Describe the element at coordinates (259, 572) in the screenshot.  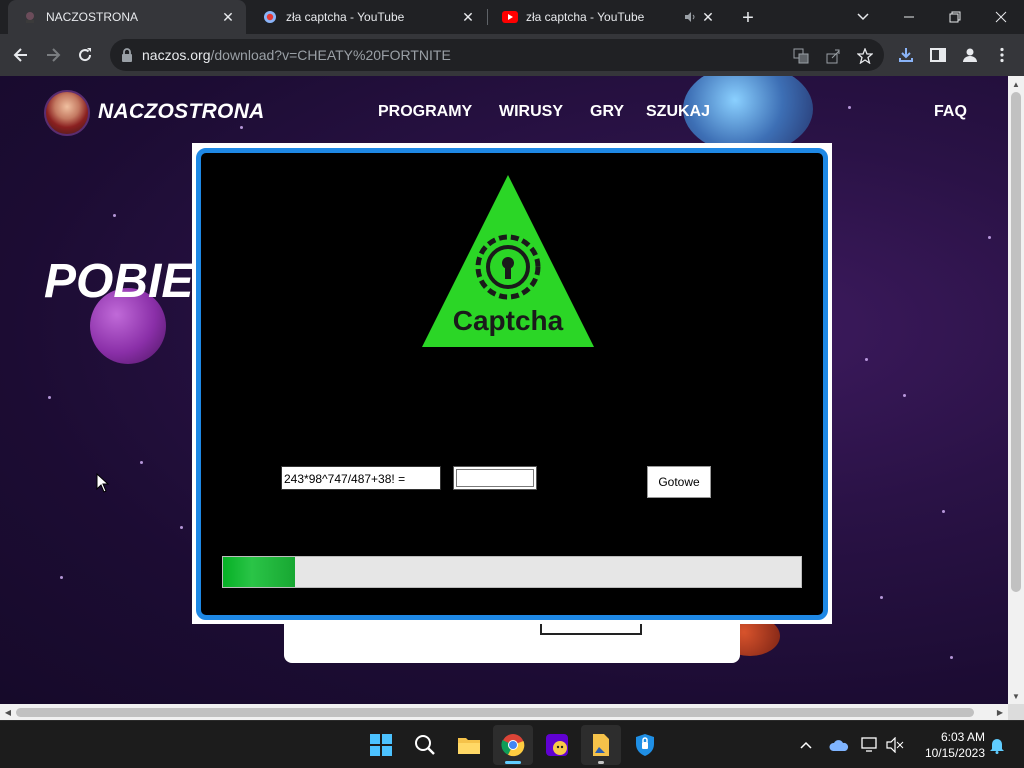
I see `progress-fill` at that location.